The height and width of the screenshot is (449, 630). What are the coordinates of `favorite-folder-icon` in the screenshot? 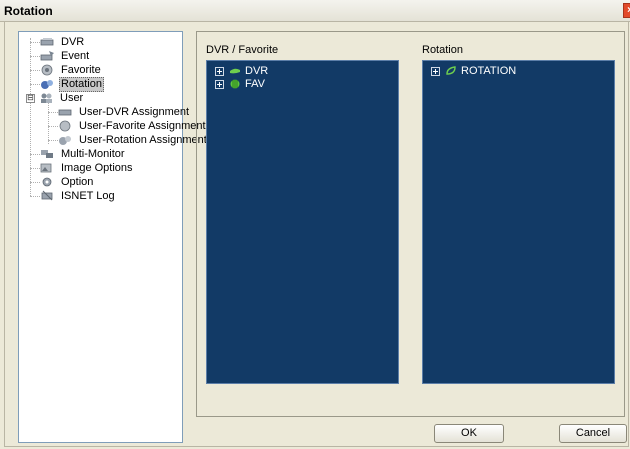 It's located at (235, 84).